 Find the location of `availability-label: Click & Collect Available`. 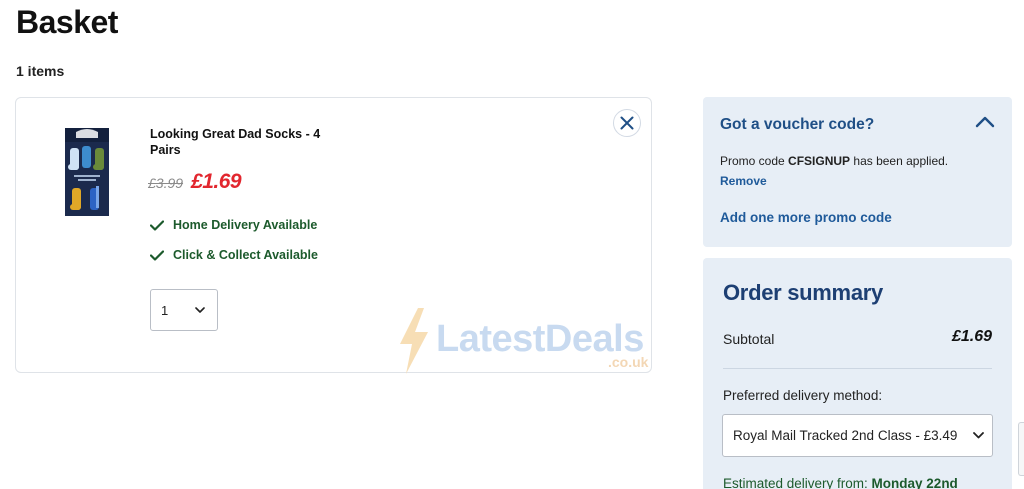

availability-label: Click & Collect Available is located at coordinates (245, 255).